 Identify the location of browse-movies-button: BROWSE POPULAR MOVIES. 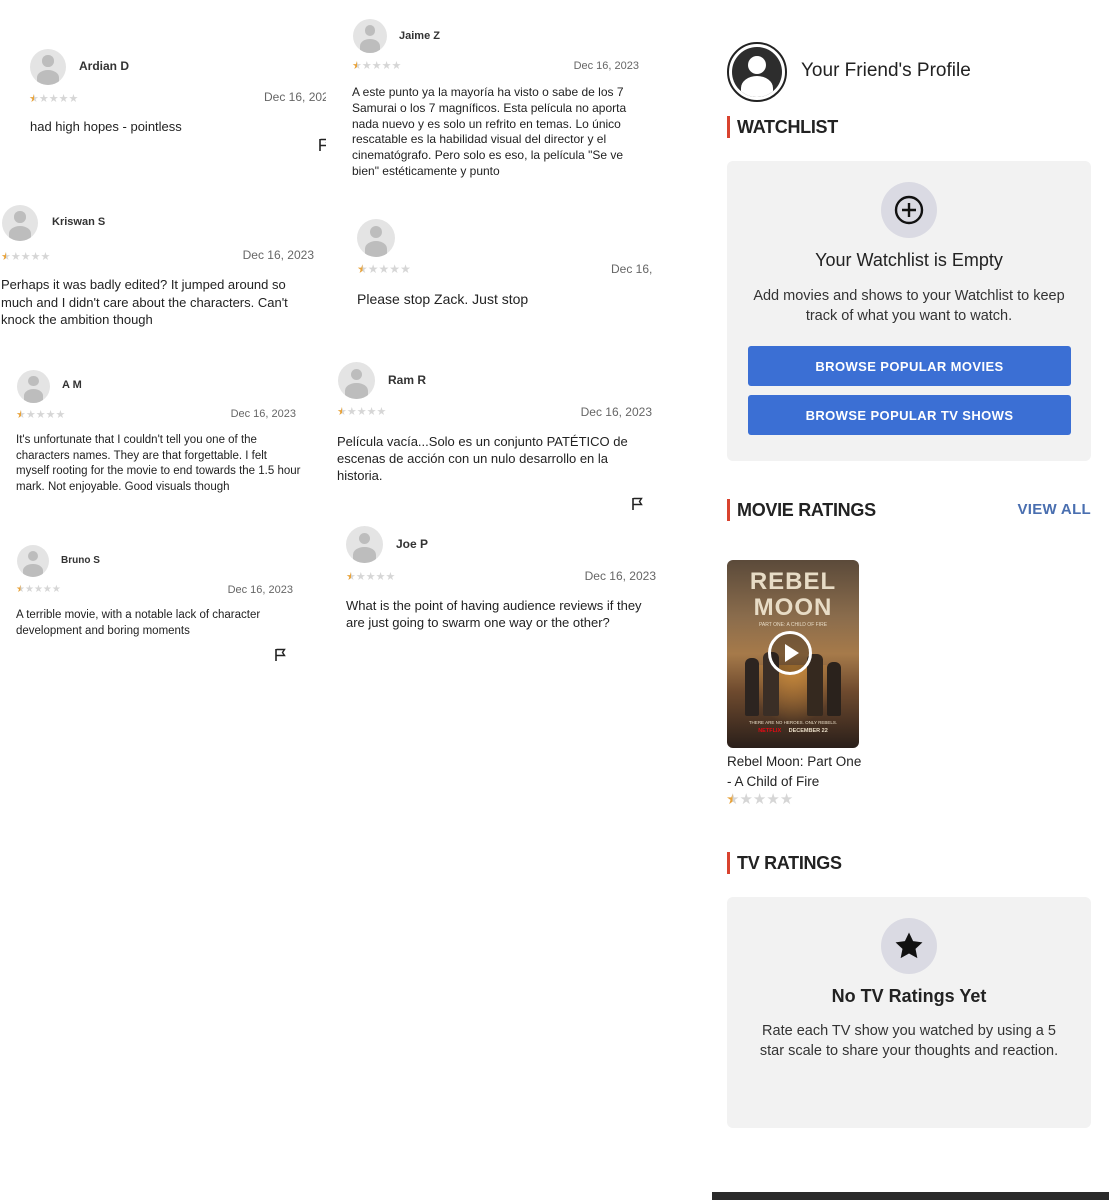
(909, 366).